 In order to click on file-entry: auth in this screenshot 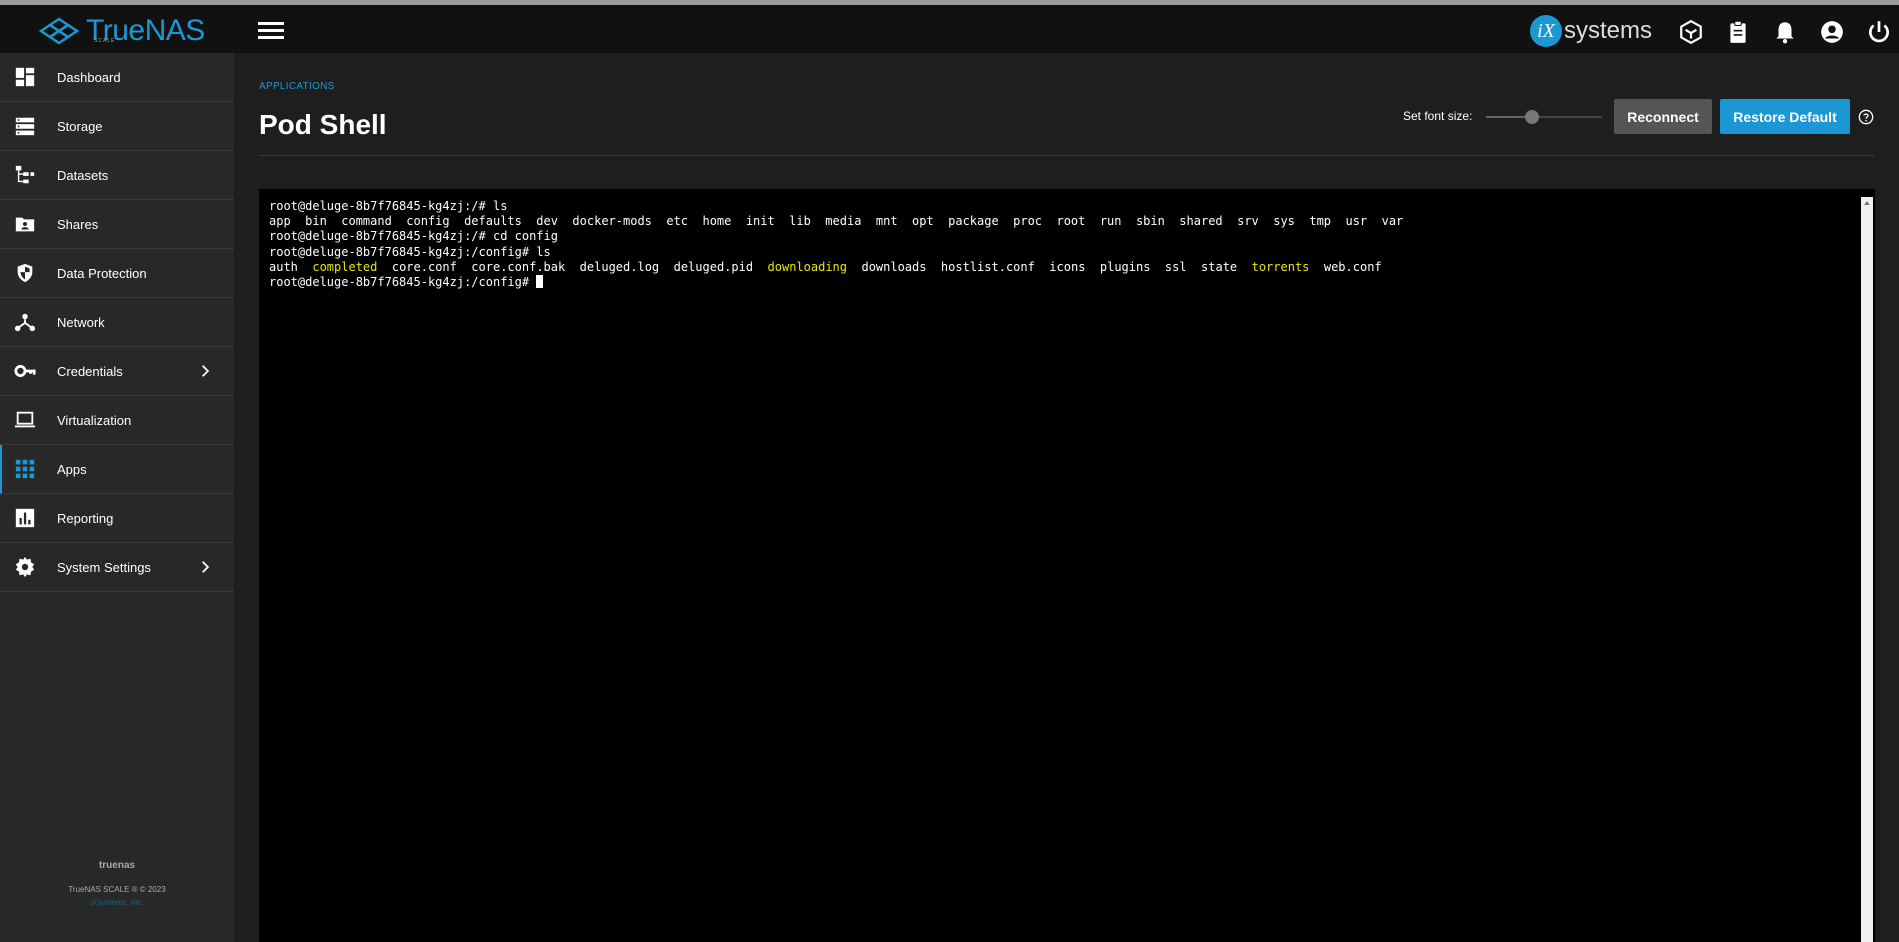, I will do `click(291, 266)`.